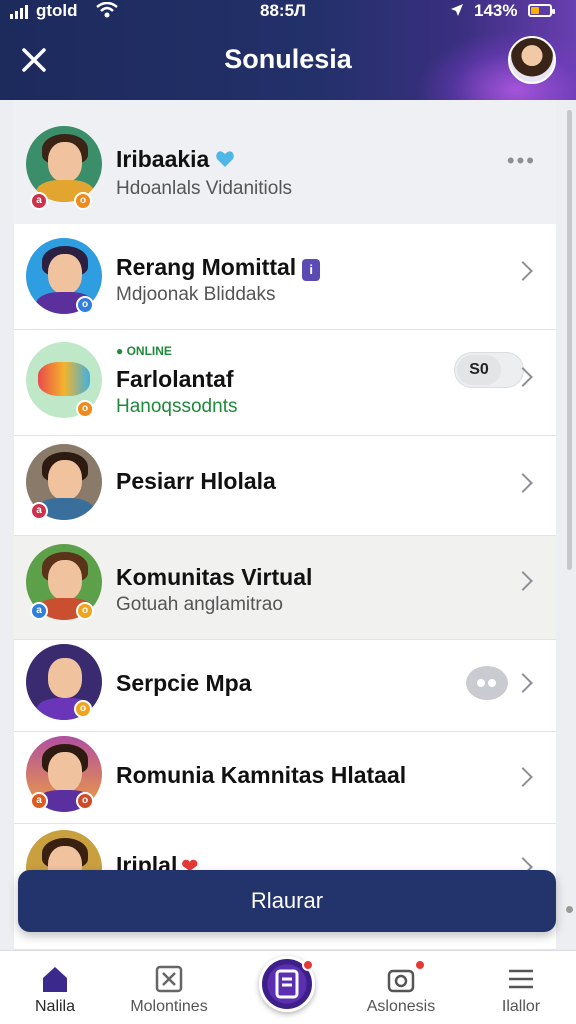 This screenshot has height=1024, width=576. What do you see at coordinates (184, 683) in the screenshot?
I see `item-title: Serpcie Mpa` at bounding box center [184, 683].